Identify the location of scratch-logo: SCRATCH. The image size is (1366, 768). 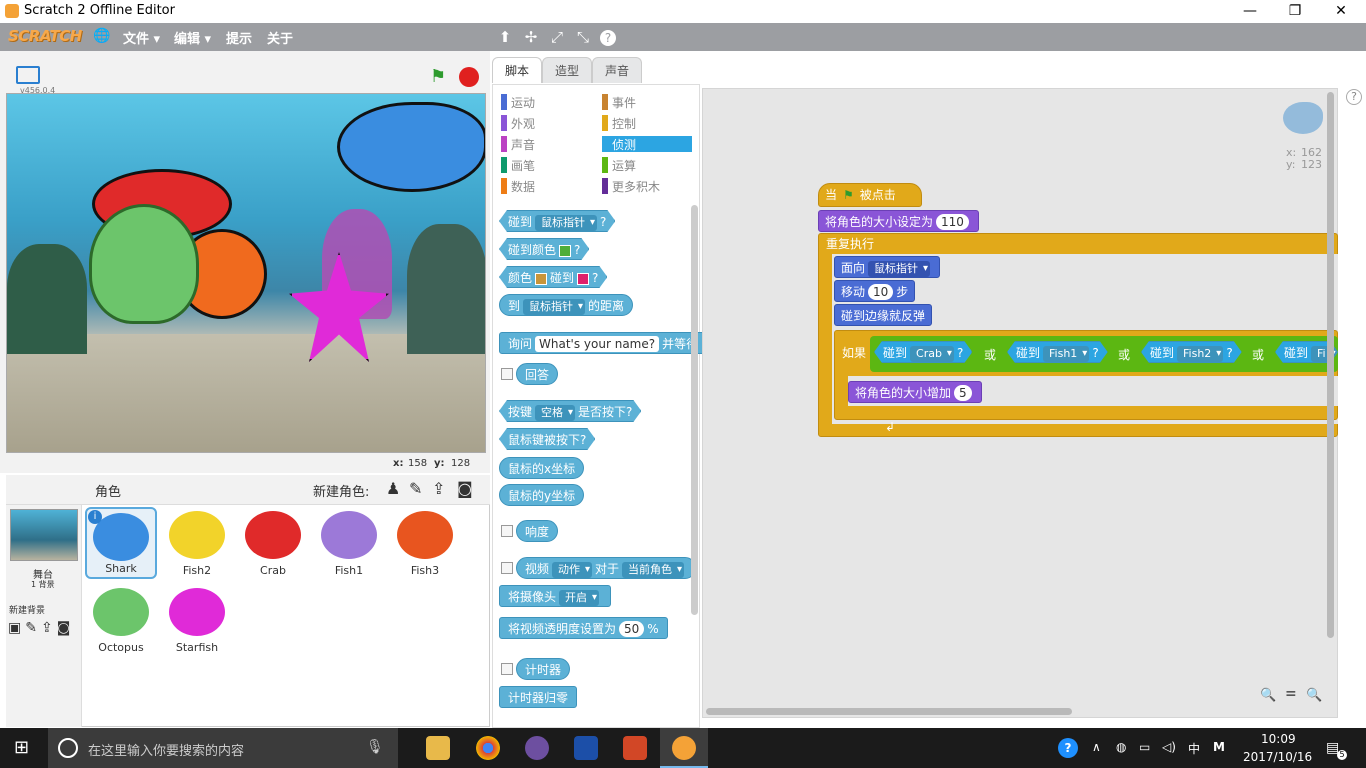
(45, 37).